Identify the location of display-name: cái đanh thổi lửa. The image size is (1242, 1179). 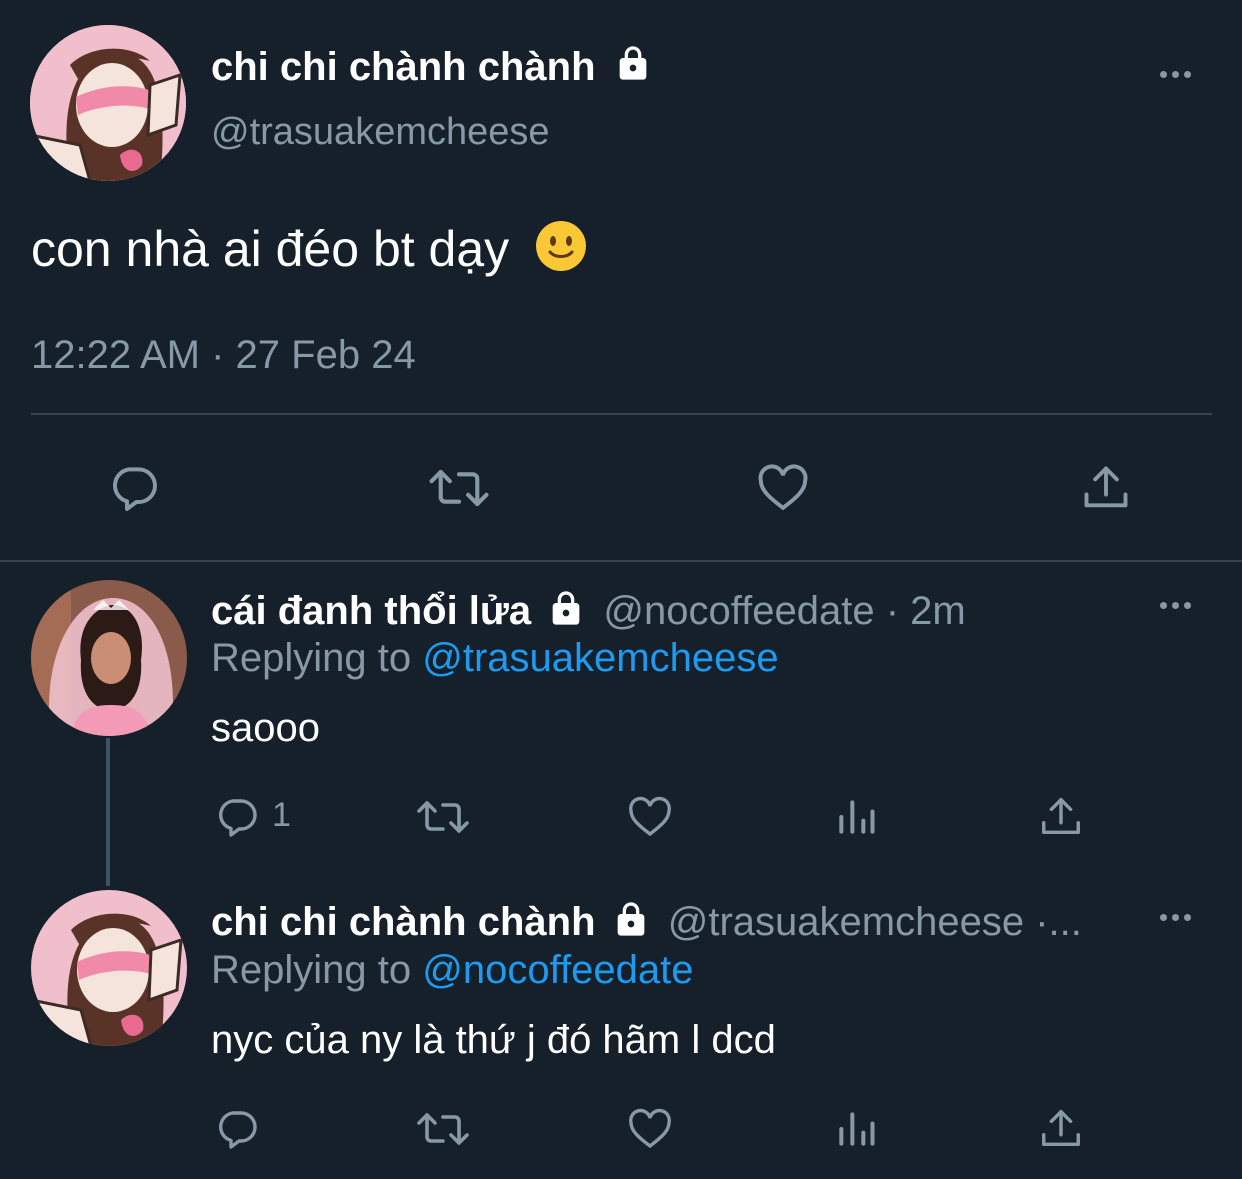
(371, 611).